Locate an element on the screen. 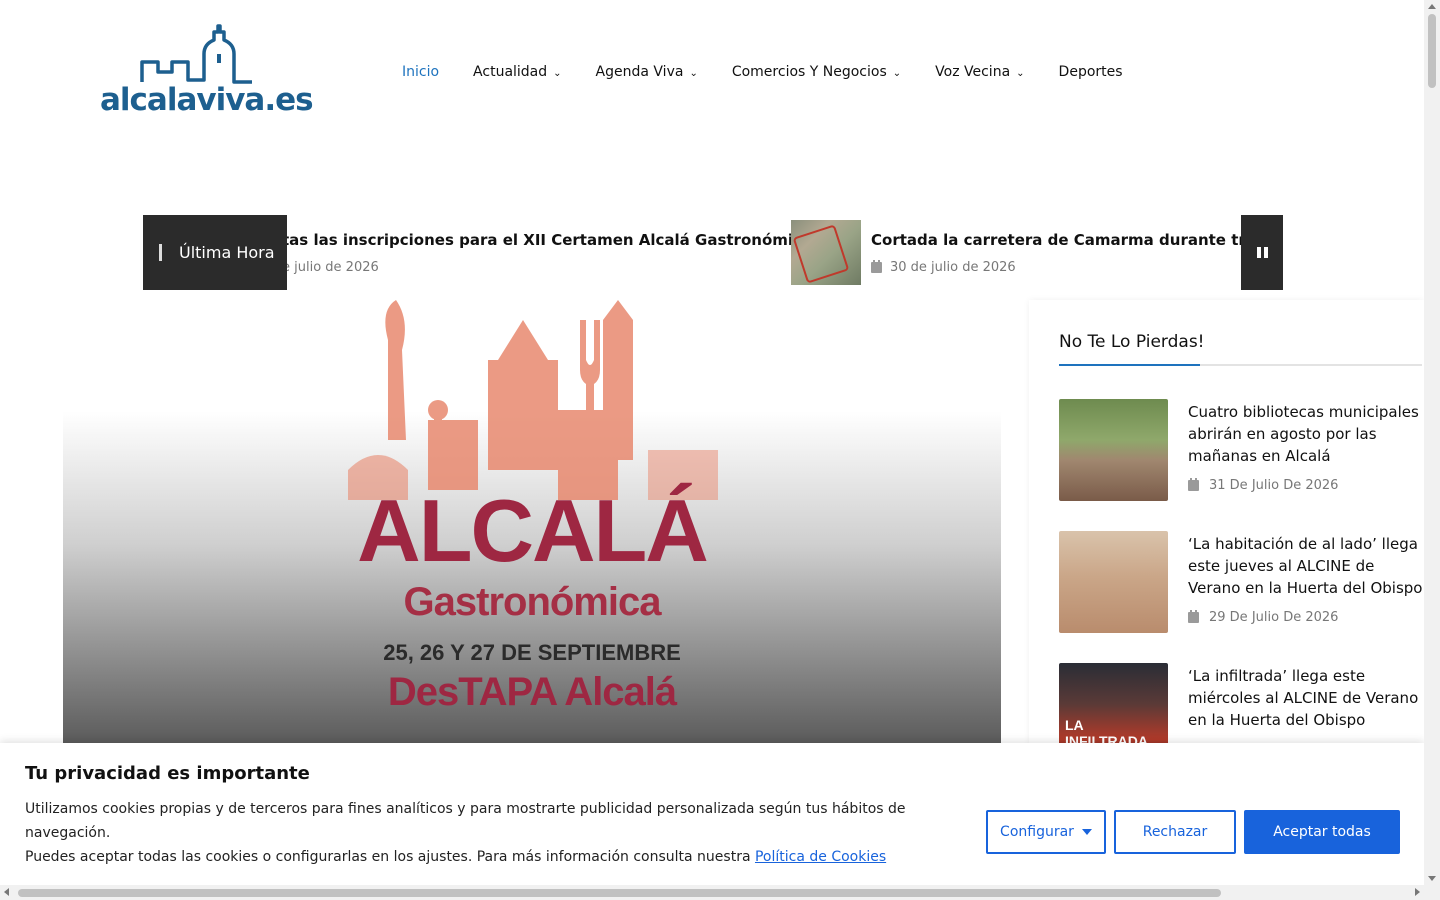 The width and height of the screenshot is (1440, 900). post-date: 29 De Julio De 2026 is located at coordinates (1263, 617).